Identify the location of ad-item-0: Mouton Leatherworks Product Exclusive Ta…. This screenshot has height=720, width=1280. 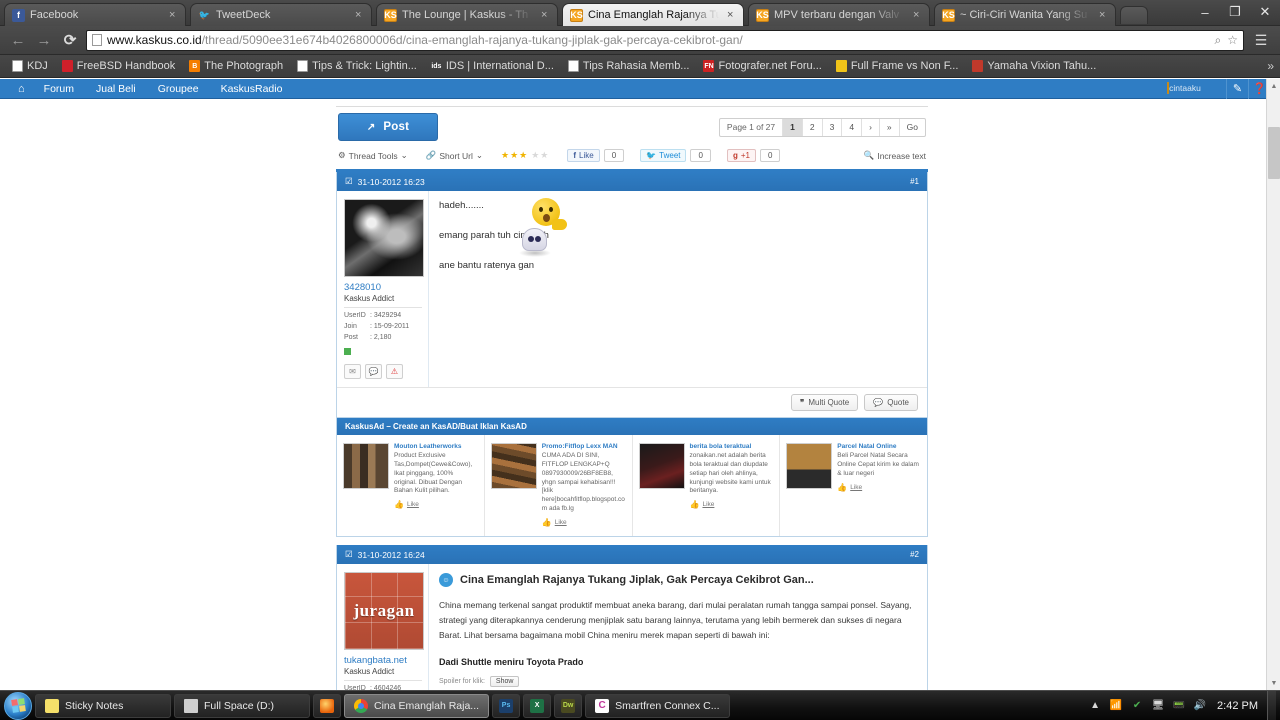
(411, 485).